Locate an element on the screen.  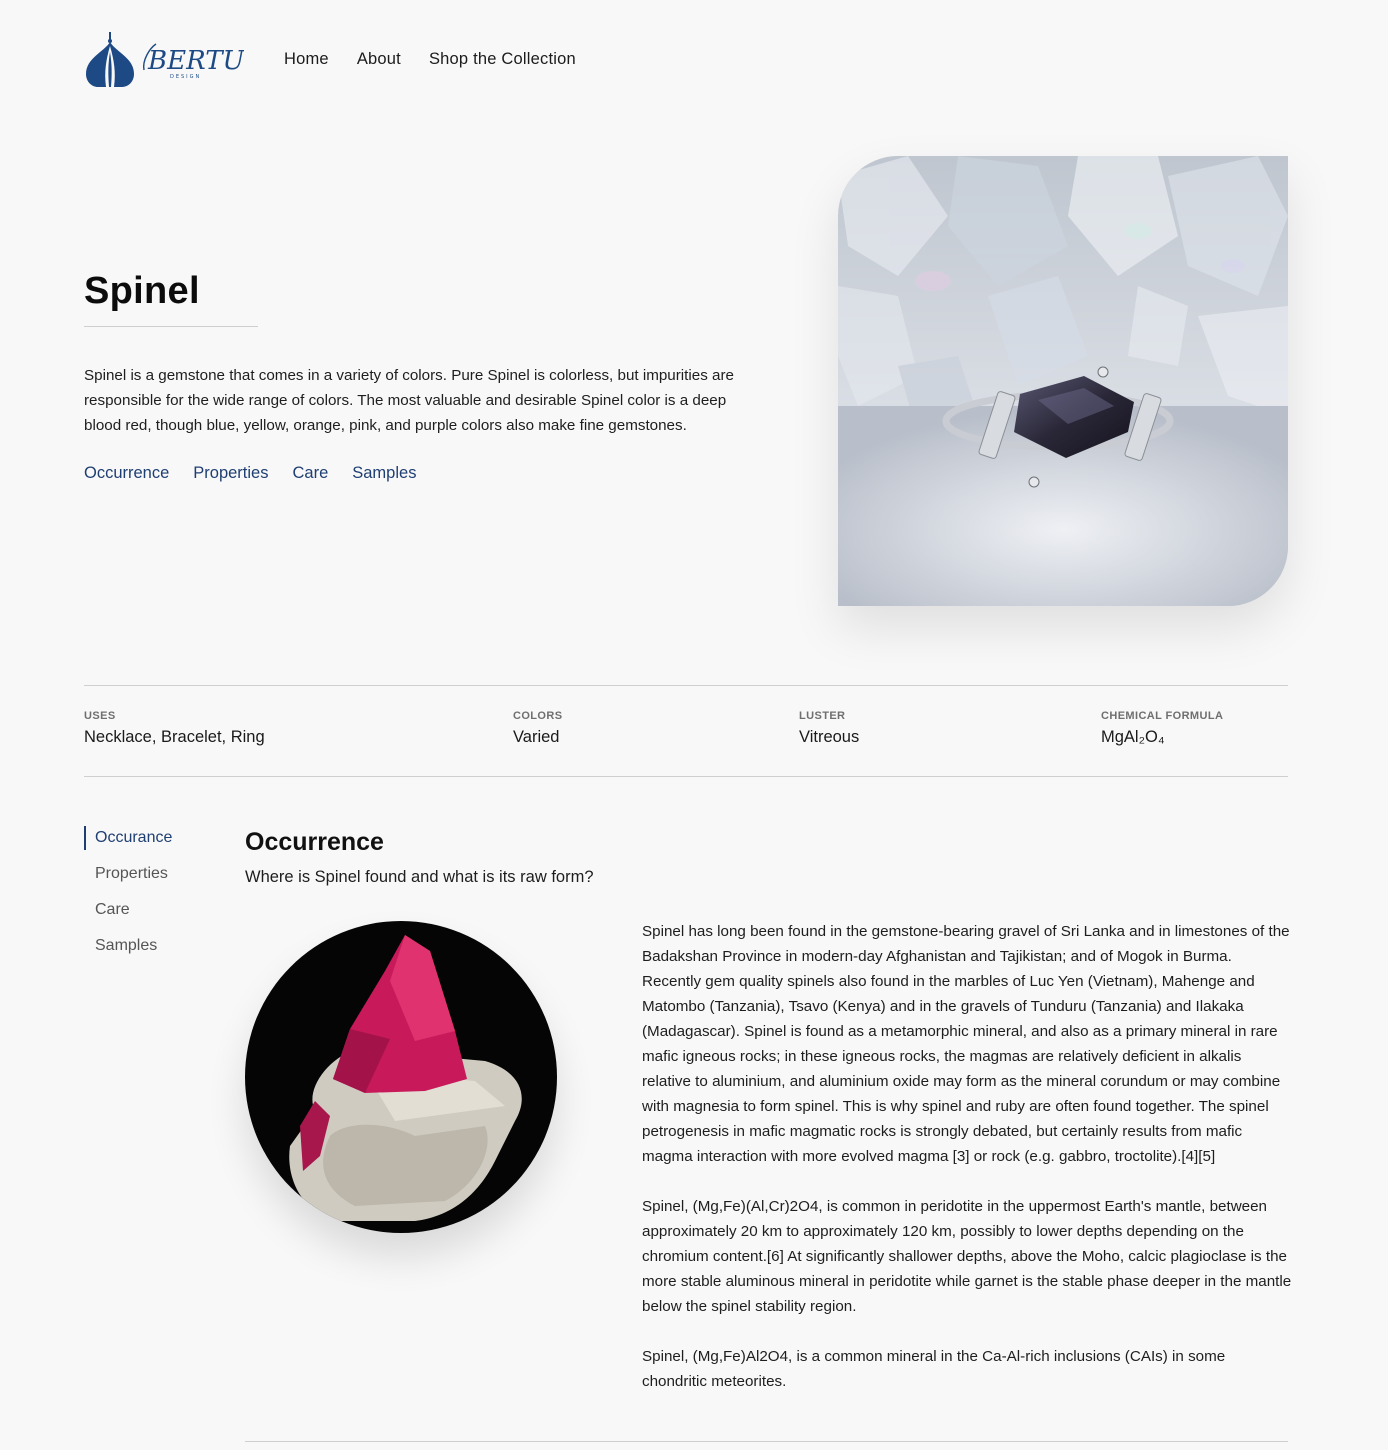
title-divider is located at coordinates (171, 326).